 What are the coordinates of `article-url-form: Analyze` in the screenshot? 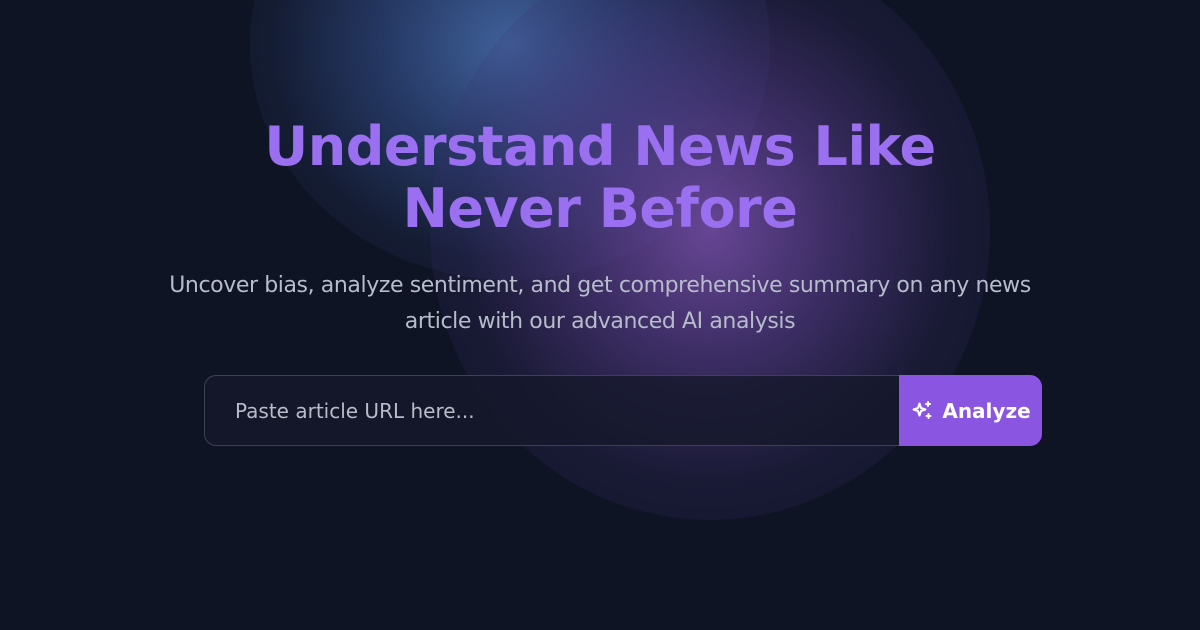 It's located at (623, 410).